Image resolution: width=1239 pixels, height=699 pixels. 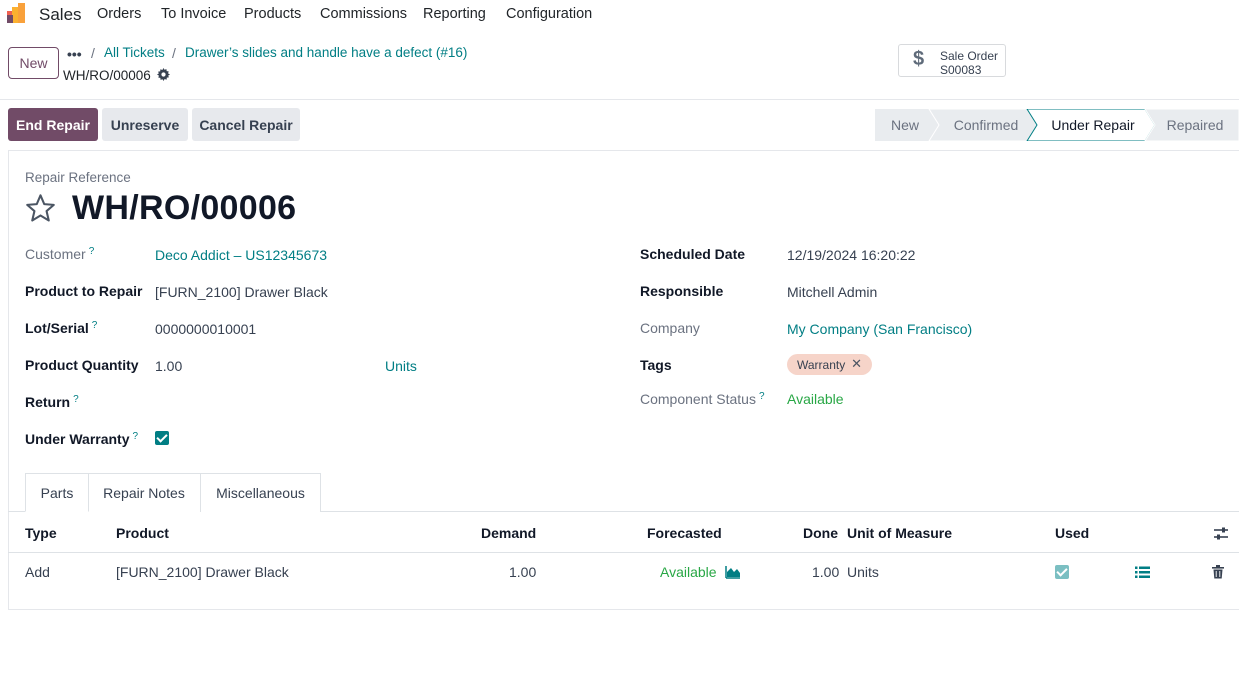 What do you see at coordinates (168, 366) in the screenshot?
I see `product-quantity-field: 1.00` at bounding box center [168, 366].